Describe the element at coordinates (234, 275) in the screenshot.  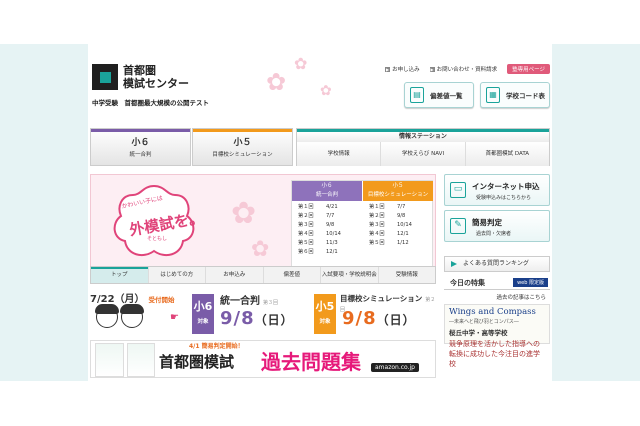
I see `subnav-apply: お申込み` at that location.